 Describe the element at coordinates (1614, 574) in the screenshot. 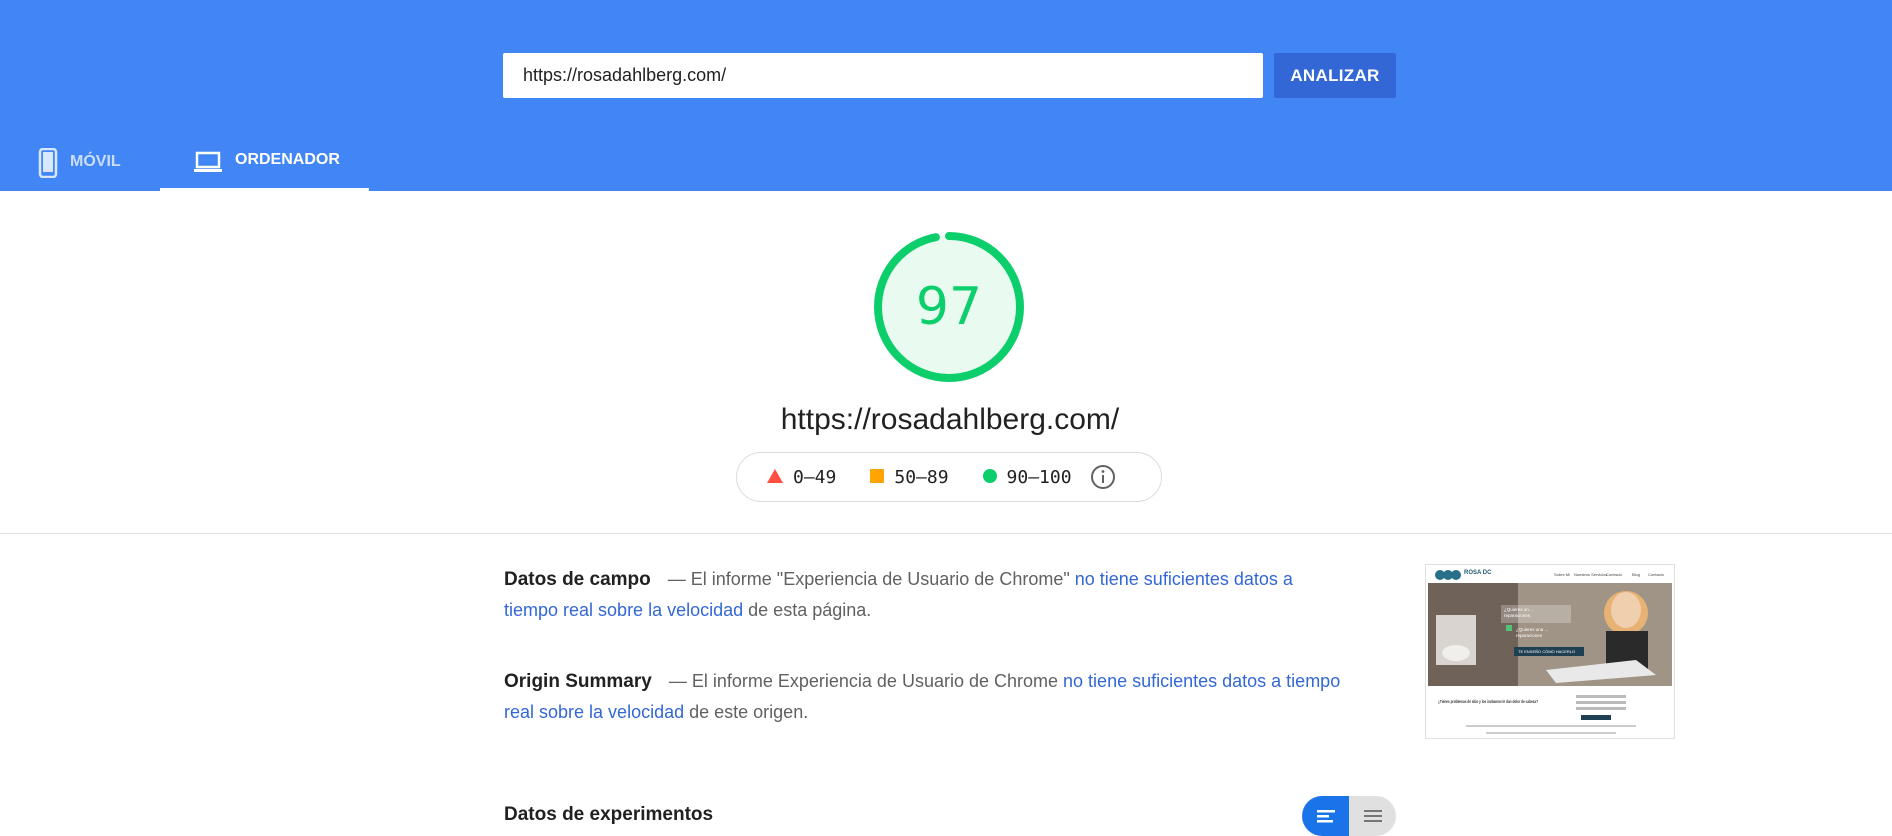

I see `thumb-nav-3: Contacto` at that location.